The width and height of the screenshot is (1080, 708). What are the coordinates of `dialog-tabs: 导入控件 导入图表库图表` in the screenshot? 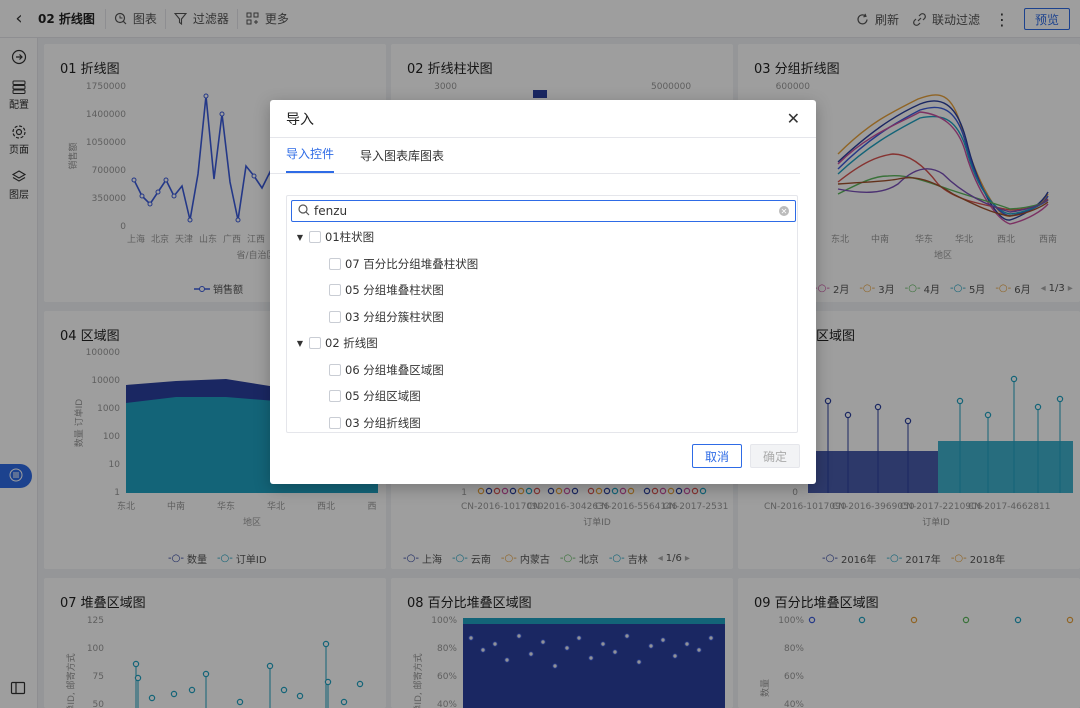 It's located at (535, 156).